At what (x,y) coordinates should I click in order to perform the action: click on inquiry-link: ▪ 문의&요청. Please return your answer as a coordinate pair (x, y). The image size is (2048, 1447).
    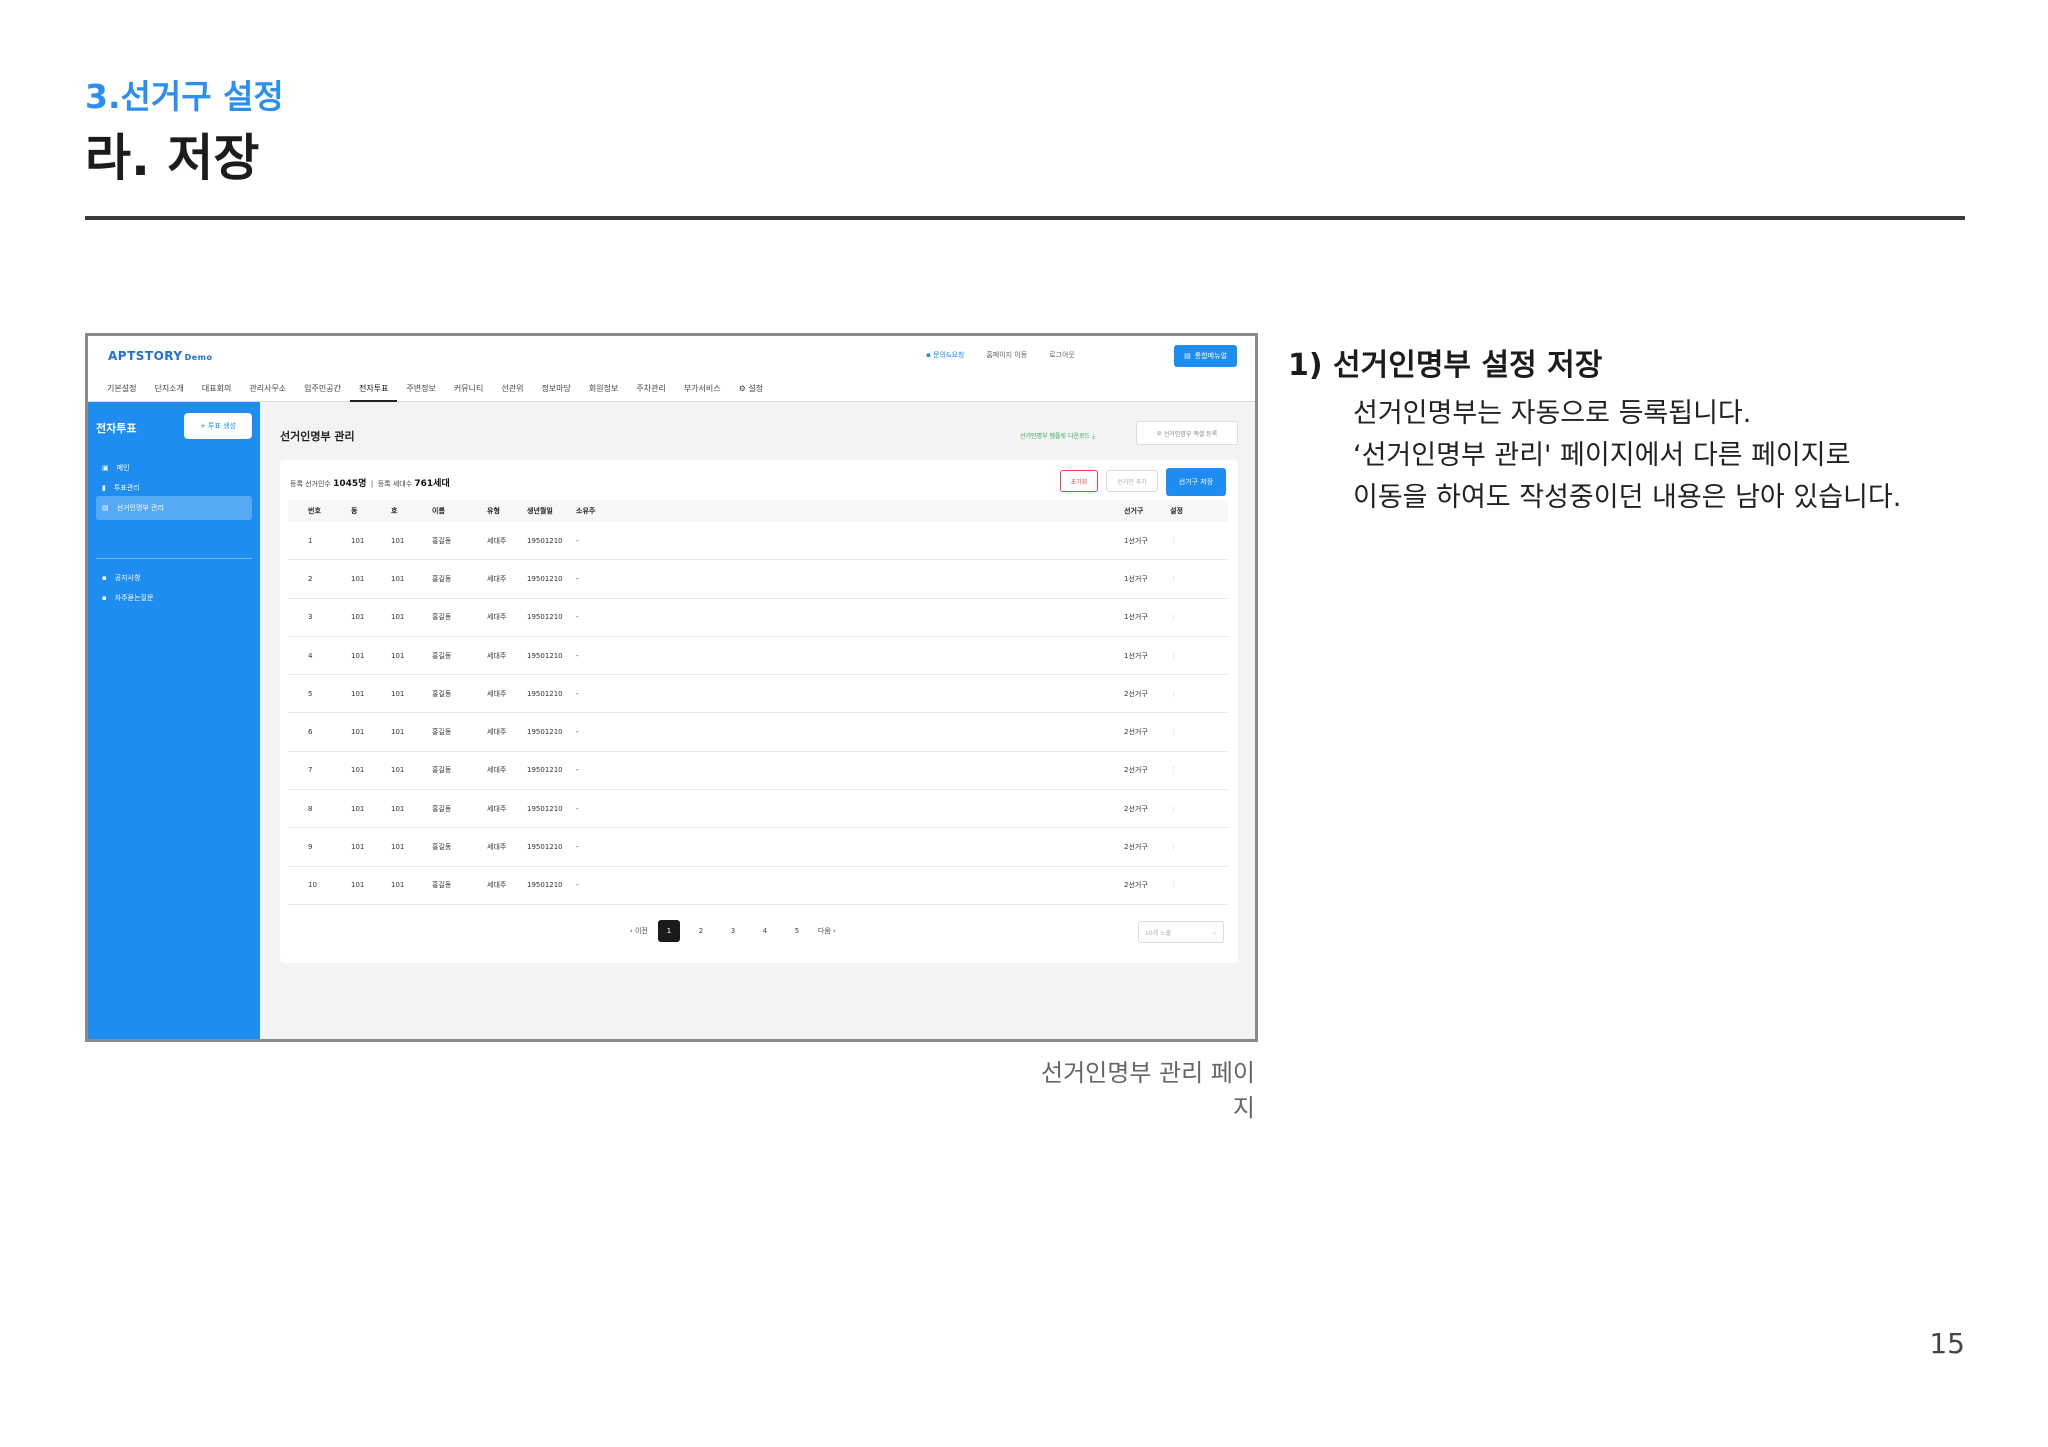
    Looking at the image, I should click on (945, 355).